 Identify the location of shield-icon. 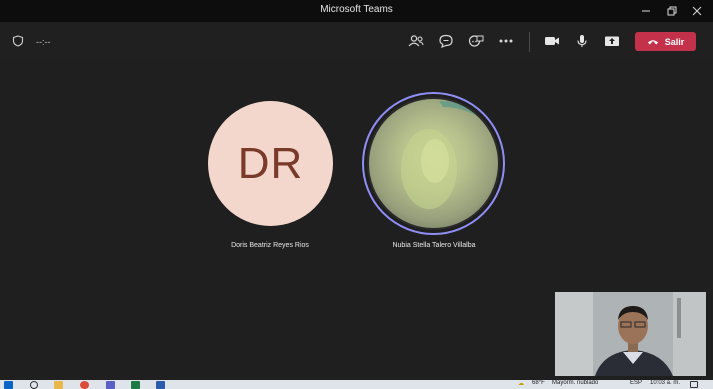
(18, 41).